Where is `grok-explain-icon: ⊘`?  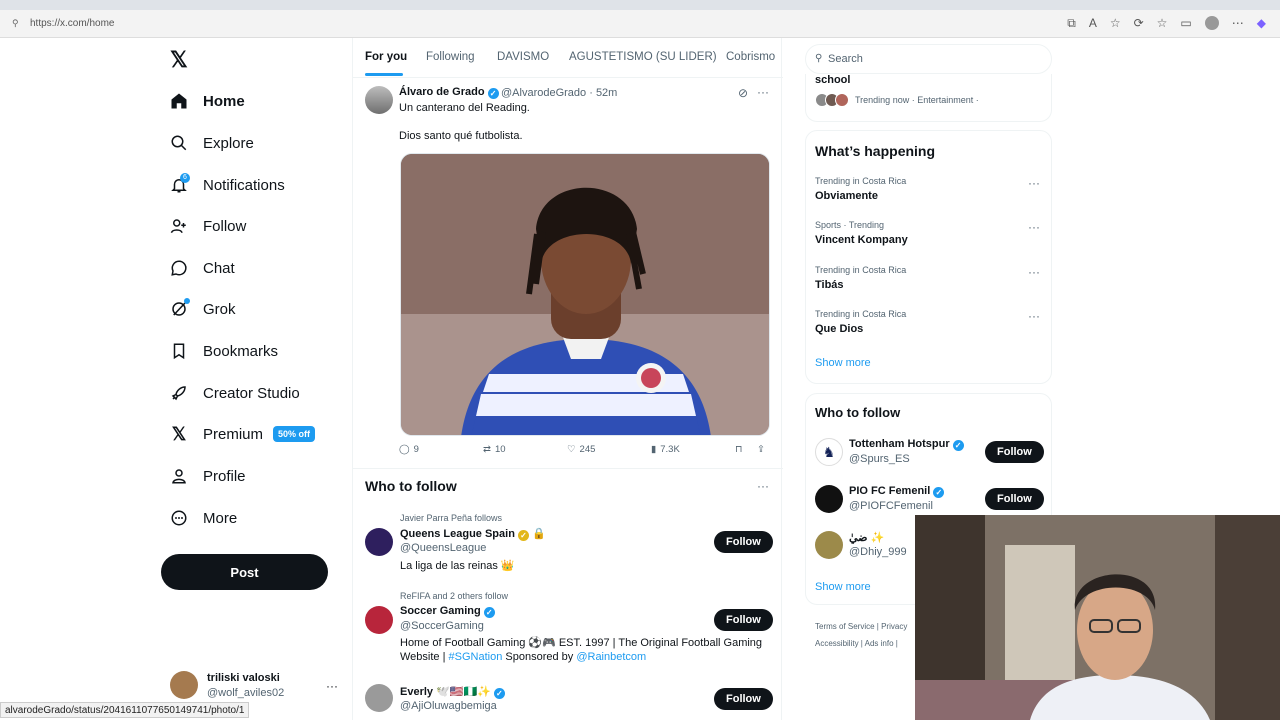 grok-explain-icon: ⊘ is located at coordinates (743, 93).